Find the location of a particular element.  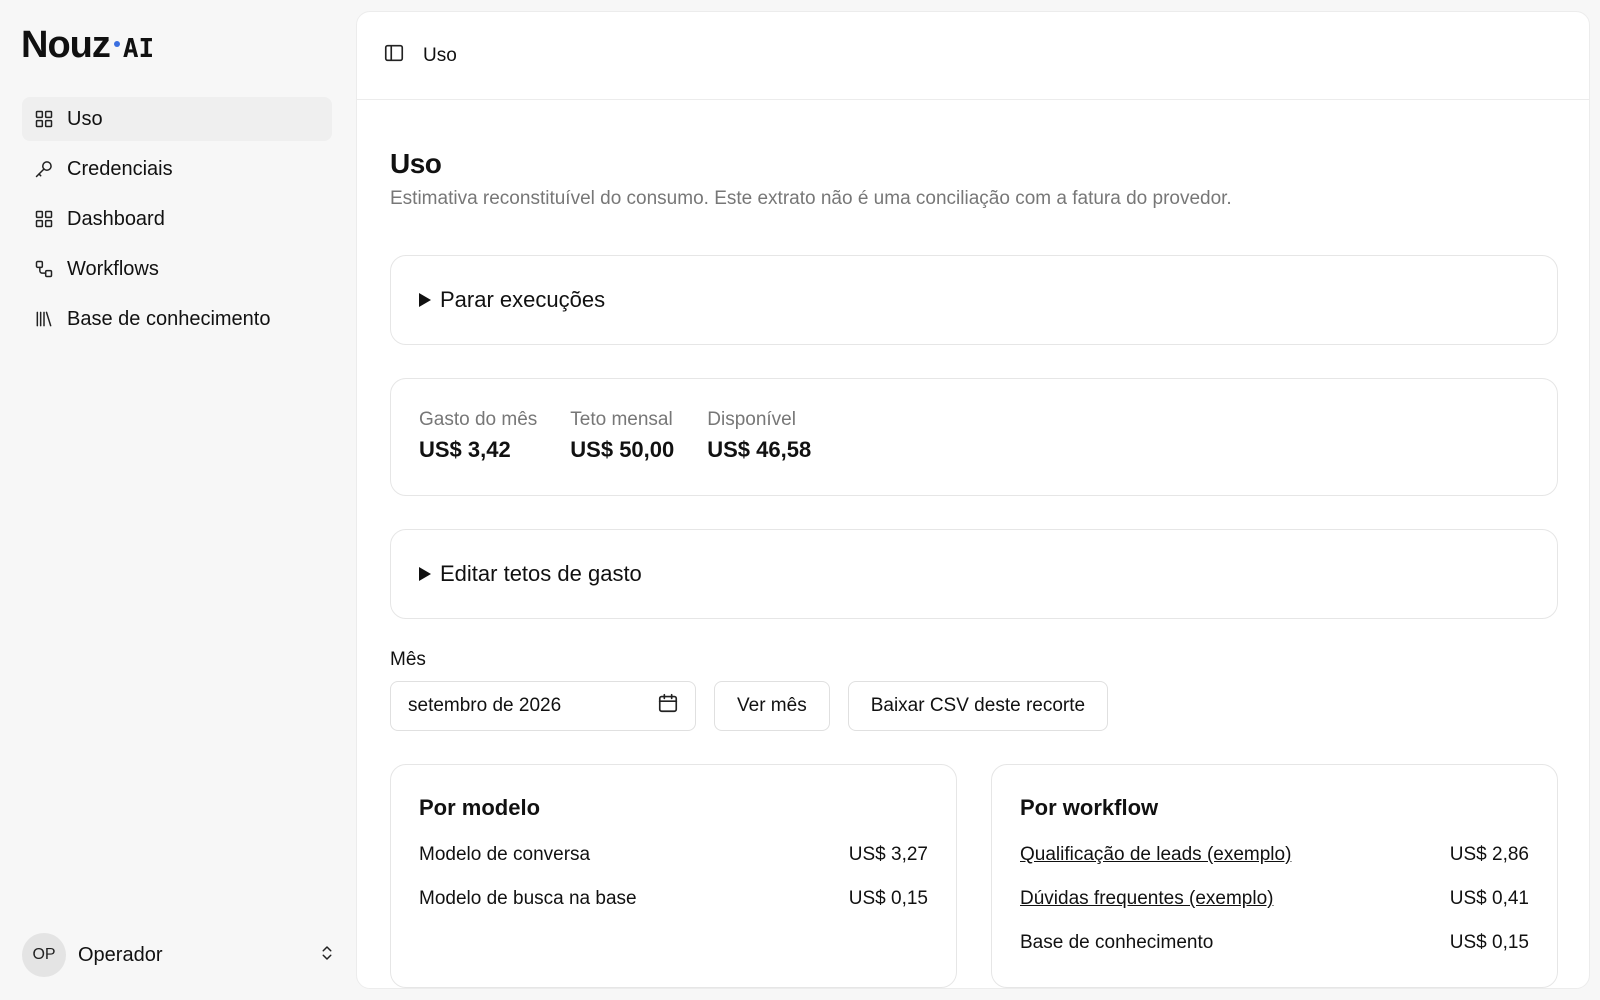

stat-available: Disponível US$ 46,58 is located at coordinates (759, 452).